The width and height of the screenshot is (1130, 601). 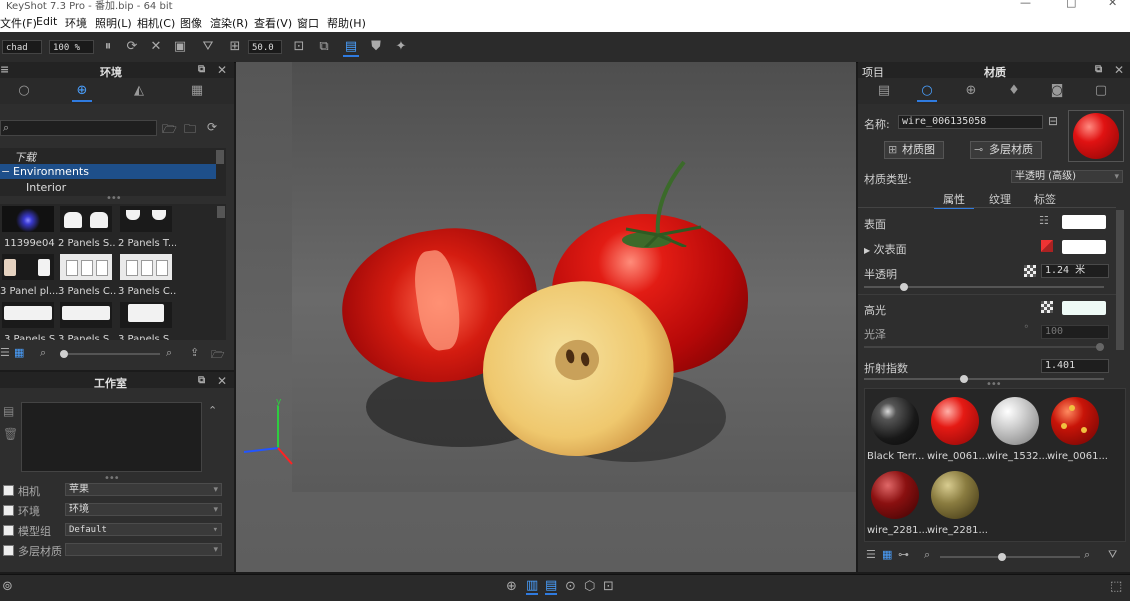 I want to click on refresh-icon: ⟳, so click(x=132, y=47).